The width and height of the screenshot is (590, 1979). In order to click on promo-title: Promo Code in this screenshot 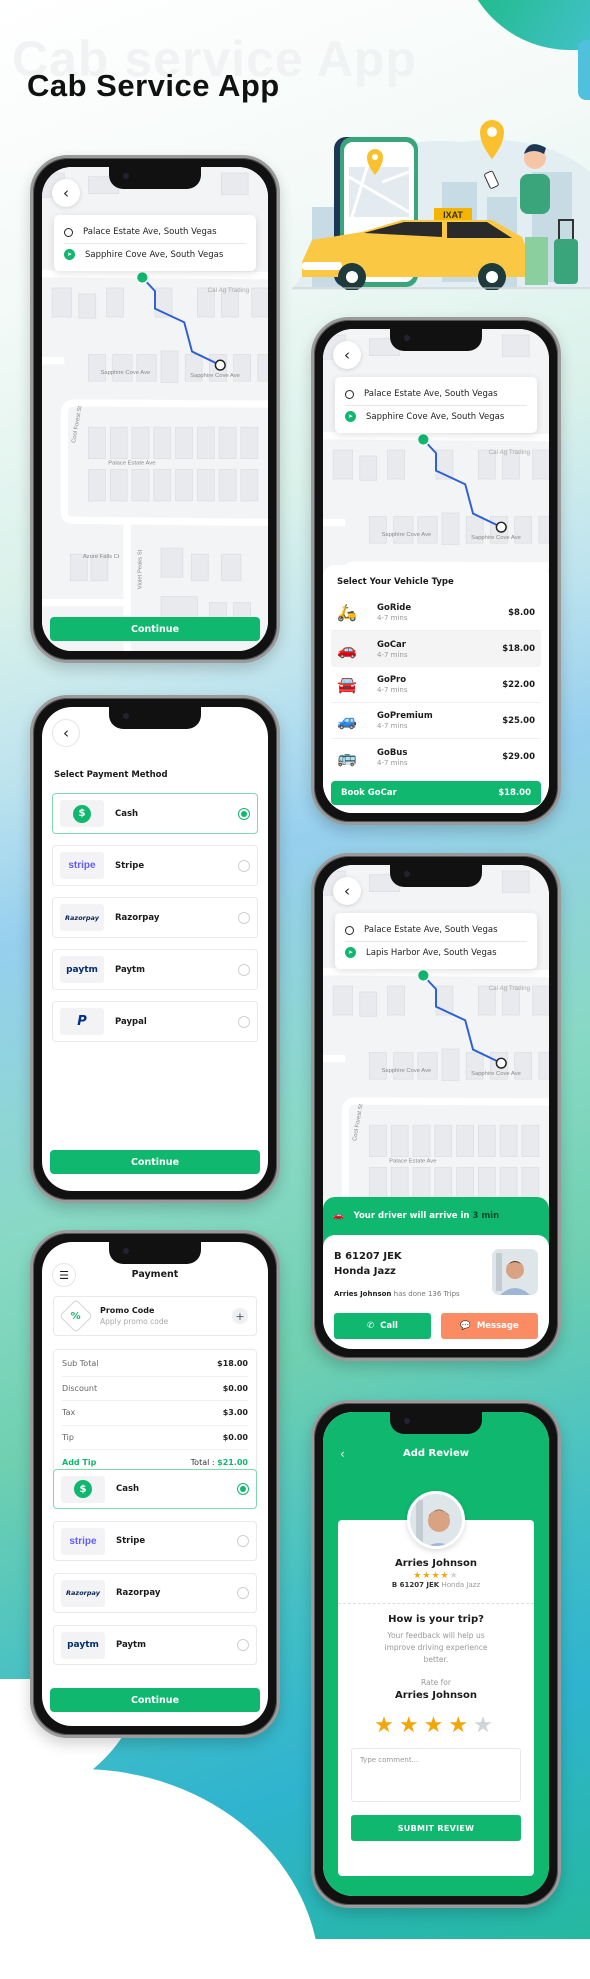, I will do `click(127, 1310)`.